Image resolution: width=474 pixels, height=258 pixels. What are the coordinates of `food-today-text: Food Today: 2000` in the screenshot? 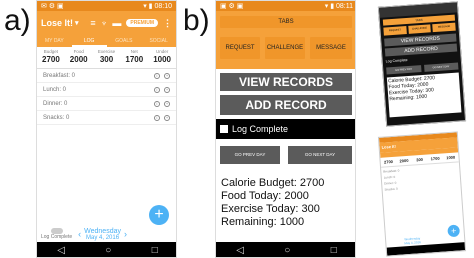 It's located at (265, 196).